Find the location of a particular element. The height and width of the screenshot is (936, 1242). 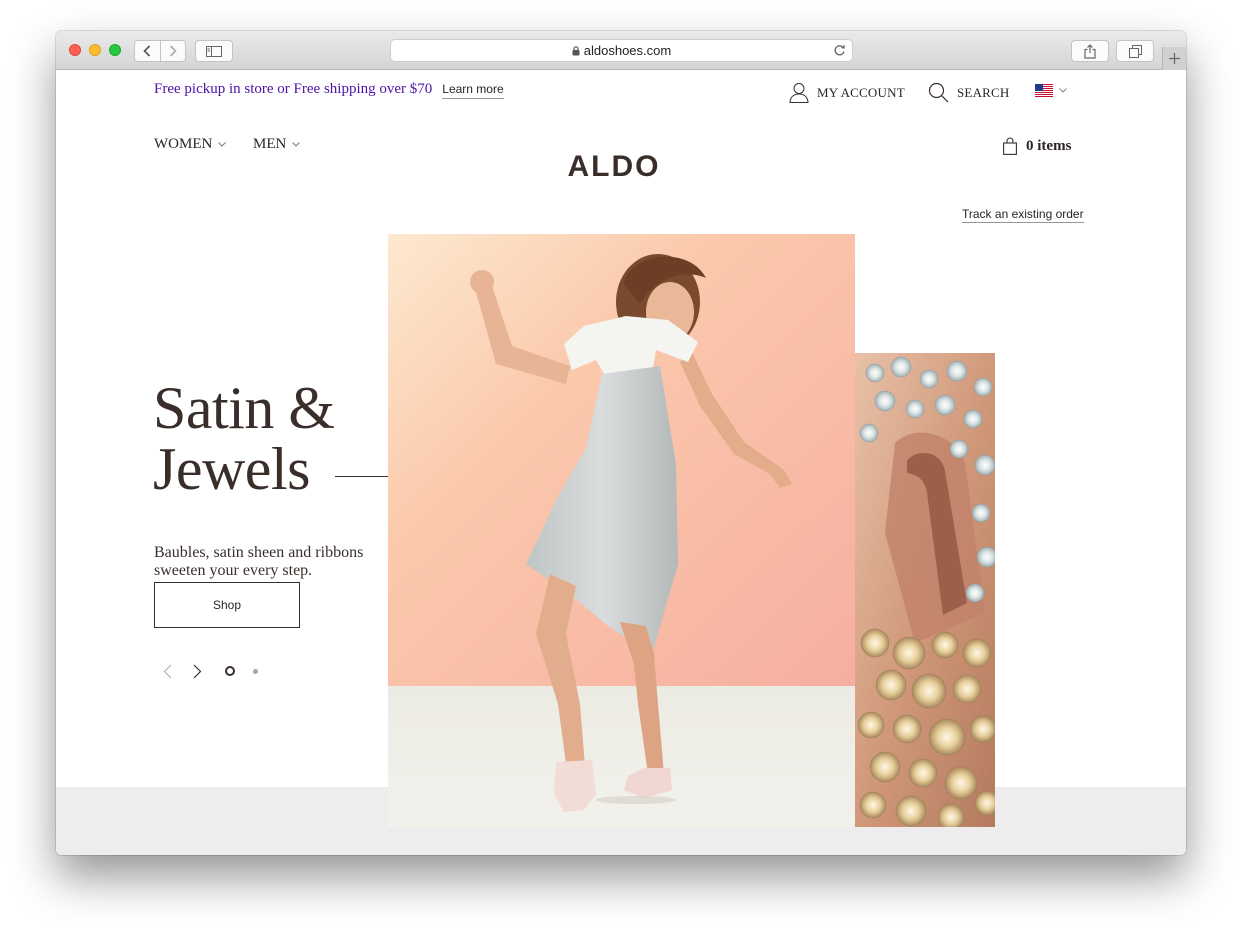

back-icon is located at coordinates (147, 51).